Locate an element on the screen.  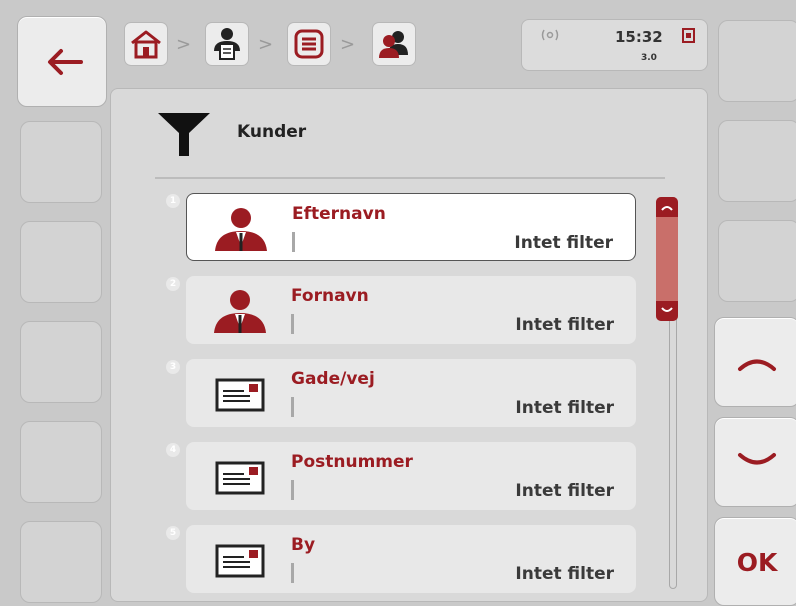
list-item: Efternavn Intet filter is located at coordinates (411, 227).